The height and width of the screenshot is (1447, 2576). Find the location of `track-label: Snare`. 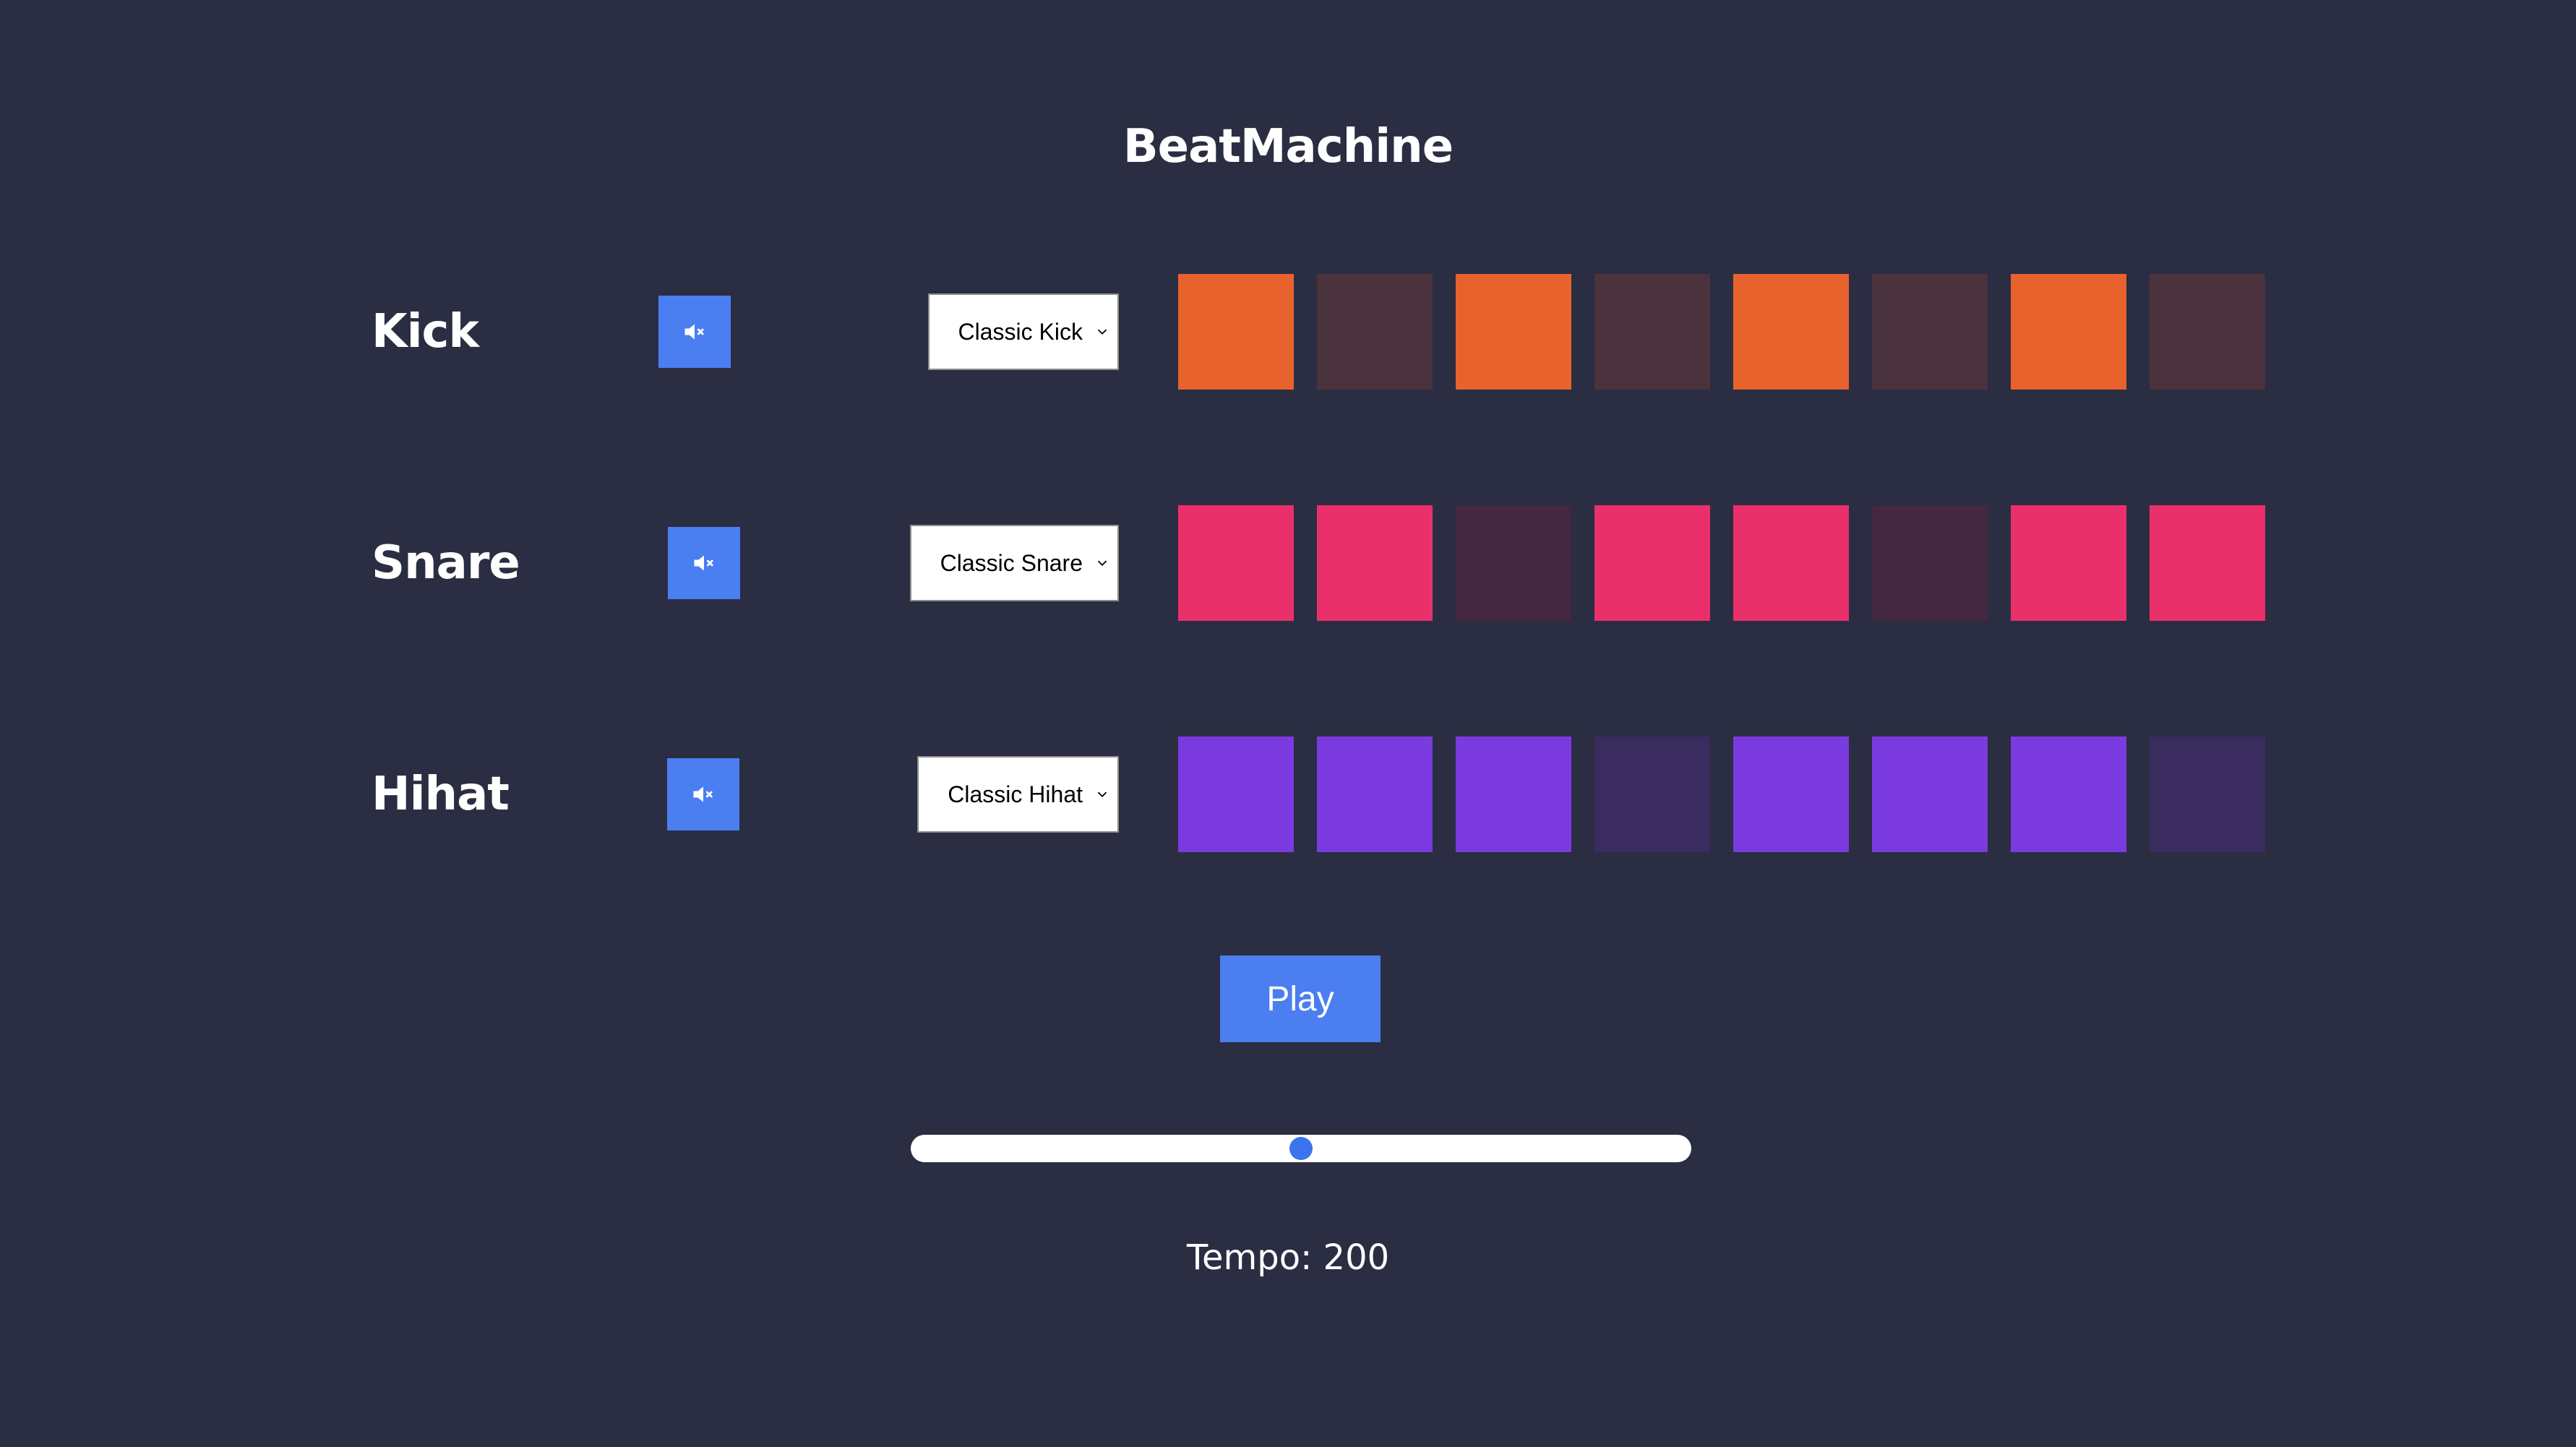

track-label: Snare is located at coordinates (446, 563).